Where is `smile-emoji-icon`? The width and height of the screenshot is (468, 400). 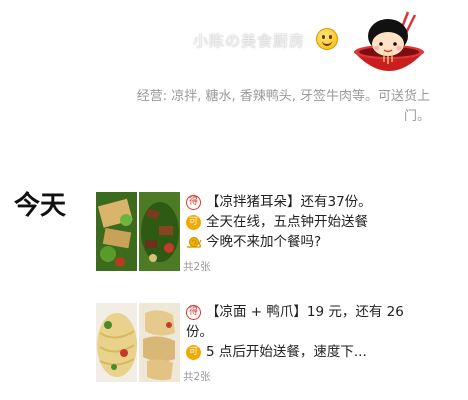 smile-emoji-icon is located at coordinates (327, 39).